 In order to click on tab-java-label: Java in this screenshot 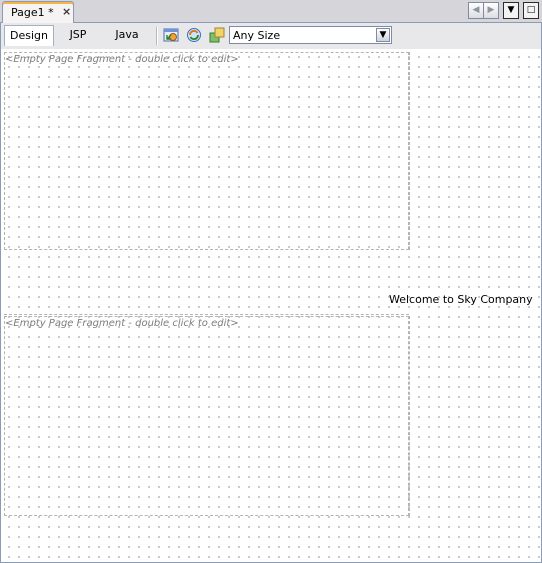, I will do `click(127, 34)`.